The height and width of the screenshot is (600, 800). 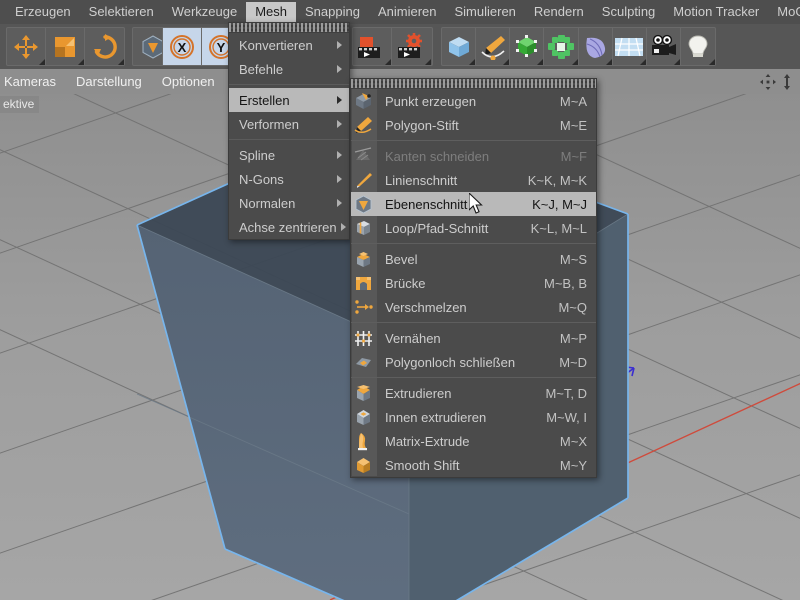 What do you see at coordinates (473, 362) in the screenshot?
I see `submenu-item-polygonloch-schliessen: Polygonloch schließen M~D` at bounding box center [473, 362].